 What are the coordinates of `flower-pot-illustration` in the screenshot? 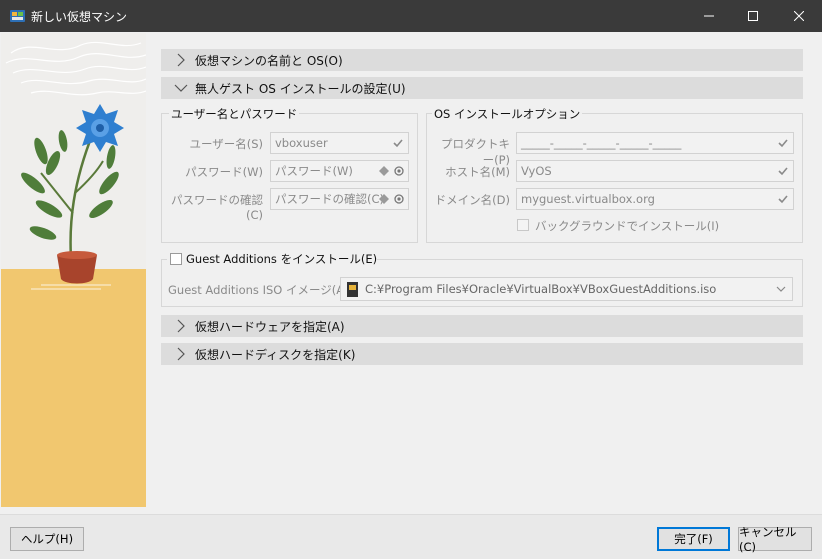 It's located at (73, 270).